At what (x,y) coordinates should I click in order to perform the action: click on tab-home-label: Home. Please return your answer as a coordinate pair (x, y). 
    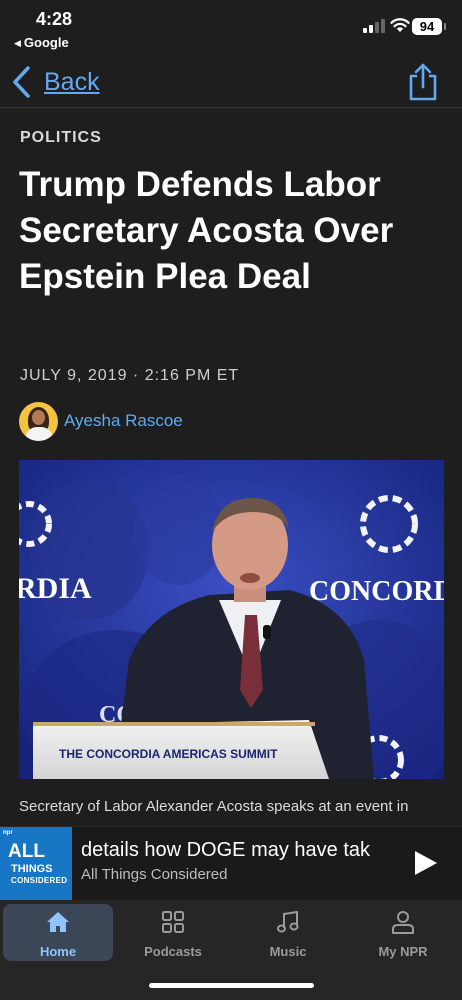
    Looking at the image, I should click on (58, 951).